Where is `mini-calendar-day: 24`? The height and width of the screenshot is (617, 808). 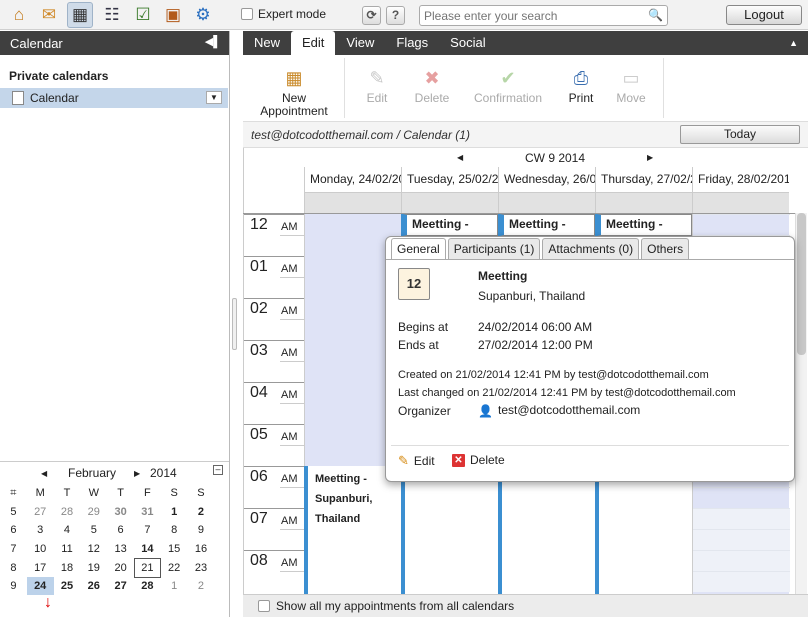
mini-calendar-day: 24 is located at coordinates (40, 586).